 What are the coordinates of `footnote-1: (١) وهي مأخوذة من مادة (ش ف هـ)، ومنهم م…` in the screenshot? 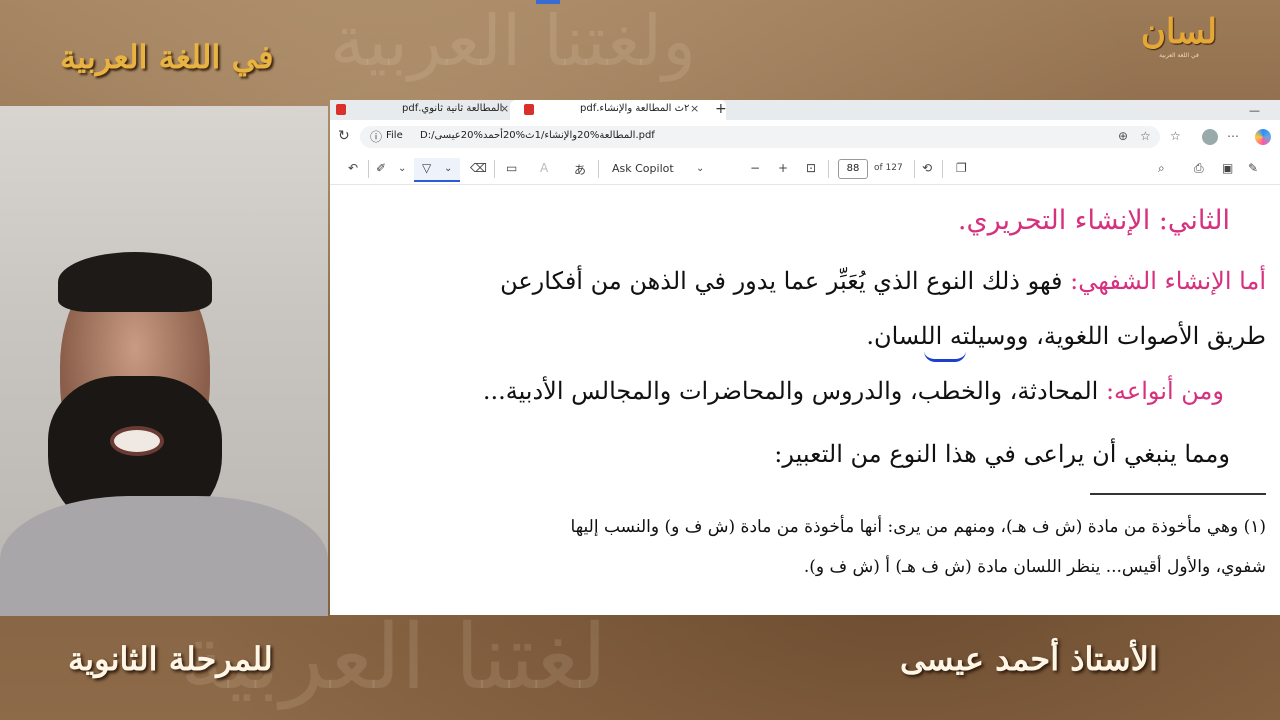 It's located at (918, 527).